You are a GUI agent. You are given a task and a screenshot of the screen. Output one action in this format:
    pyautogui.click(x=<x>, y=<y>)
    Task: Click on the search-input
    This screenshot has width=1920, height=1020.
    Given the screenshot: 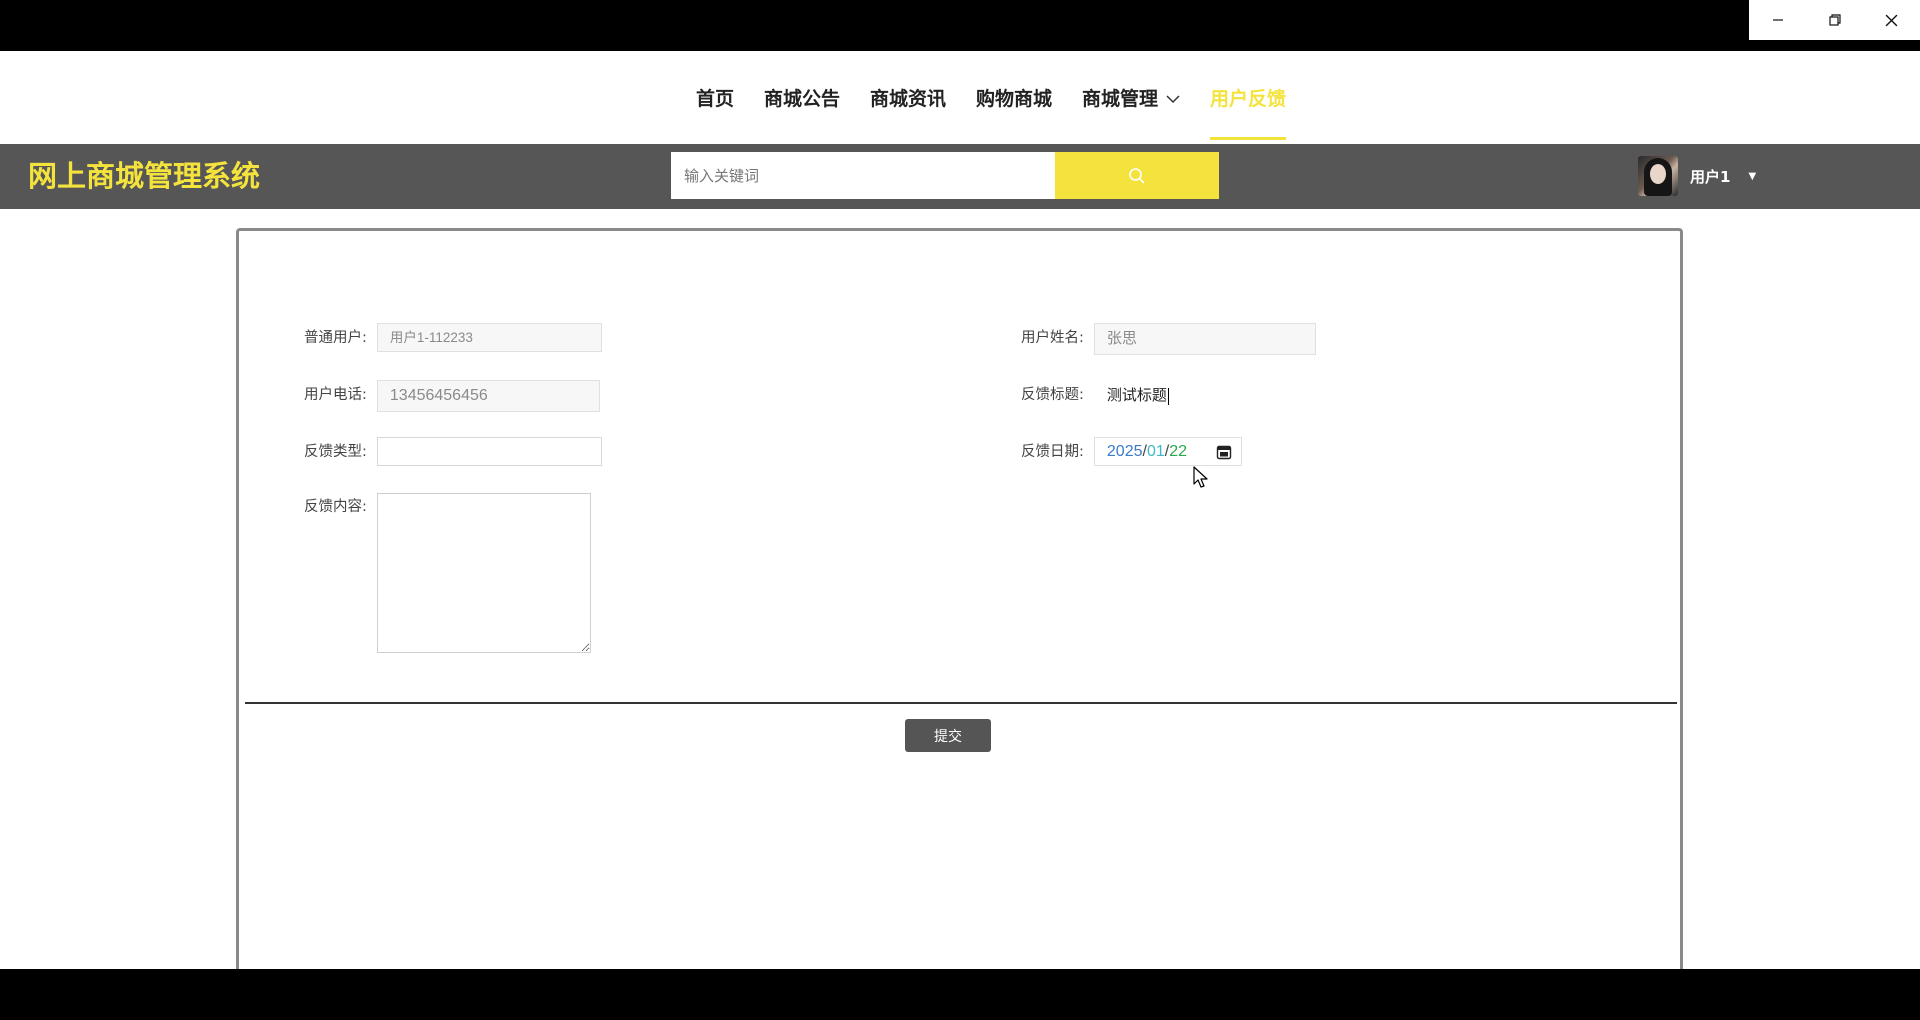 What is the action you would take?
    pyautogui.click(x=863, y=175)
    